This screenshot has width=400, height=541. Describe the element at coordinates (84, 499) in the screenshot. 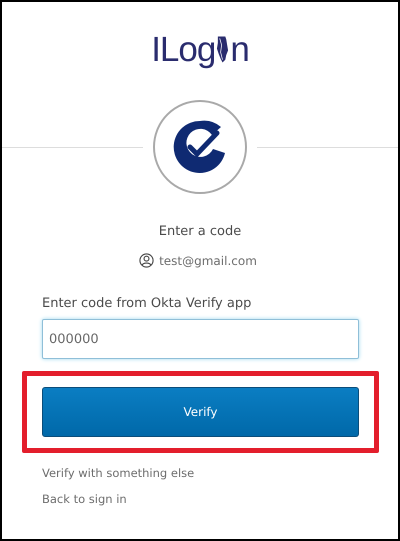

I see `link: Back to sign in` at that location.